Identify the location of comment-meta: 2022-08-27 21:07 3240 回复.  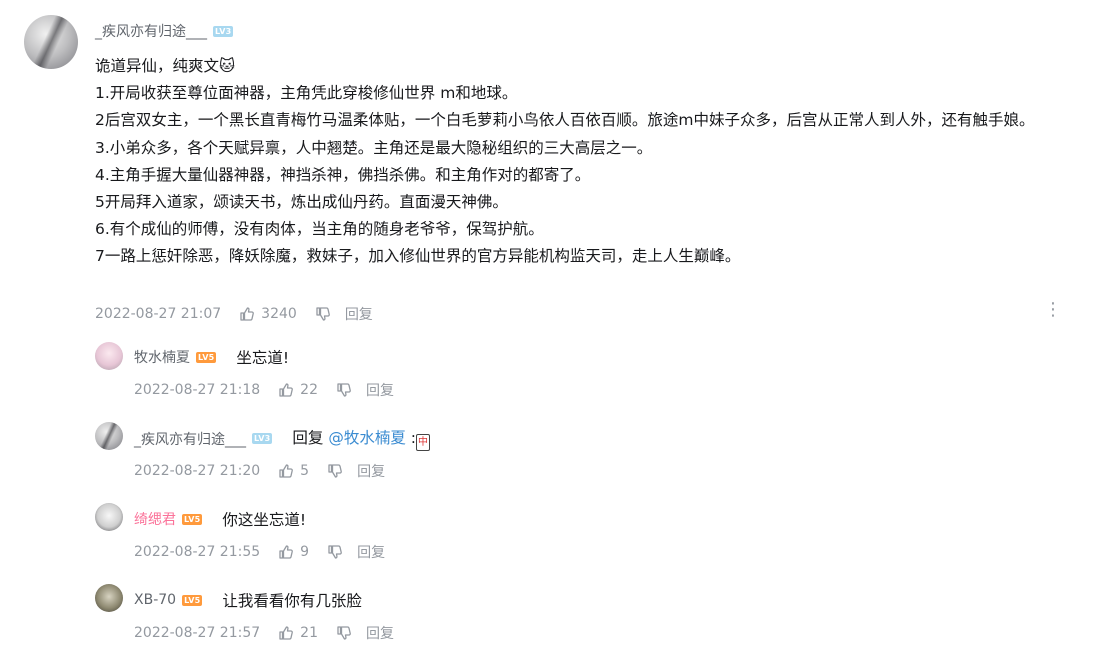
(234, 314).